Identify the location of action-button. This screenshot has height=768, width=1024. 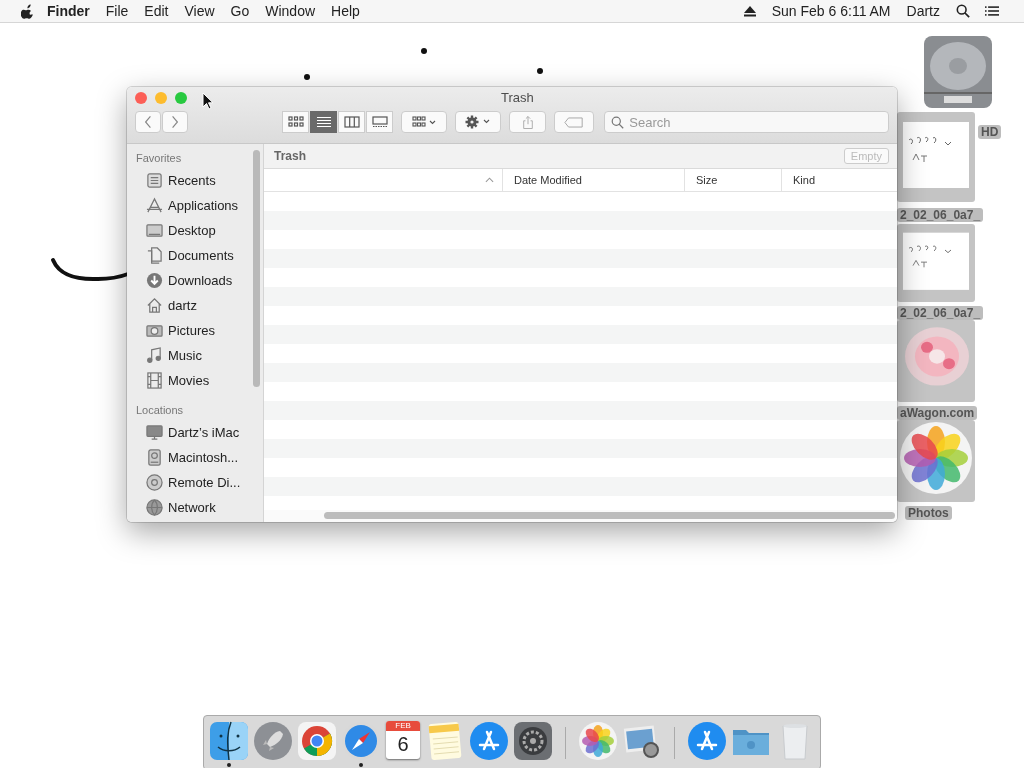
(477, 122).